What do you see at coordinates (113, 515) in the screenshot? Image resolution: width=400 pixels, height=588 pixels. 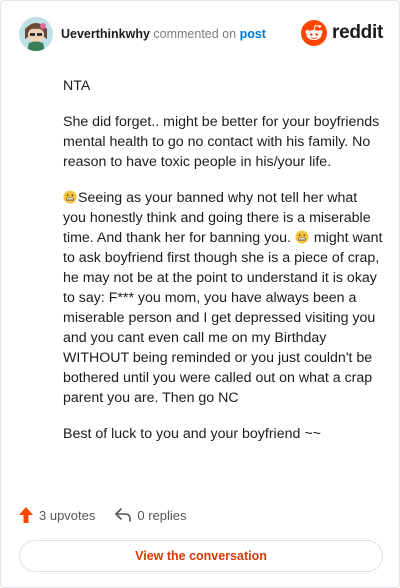 I see `comment-actions: 3 upvotes 0 replies` at bounding box center [113, 515].